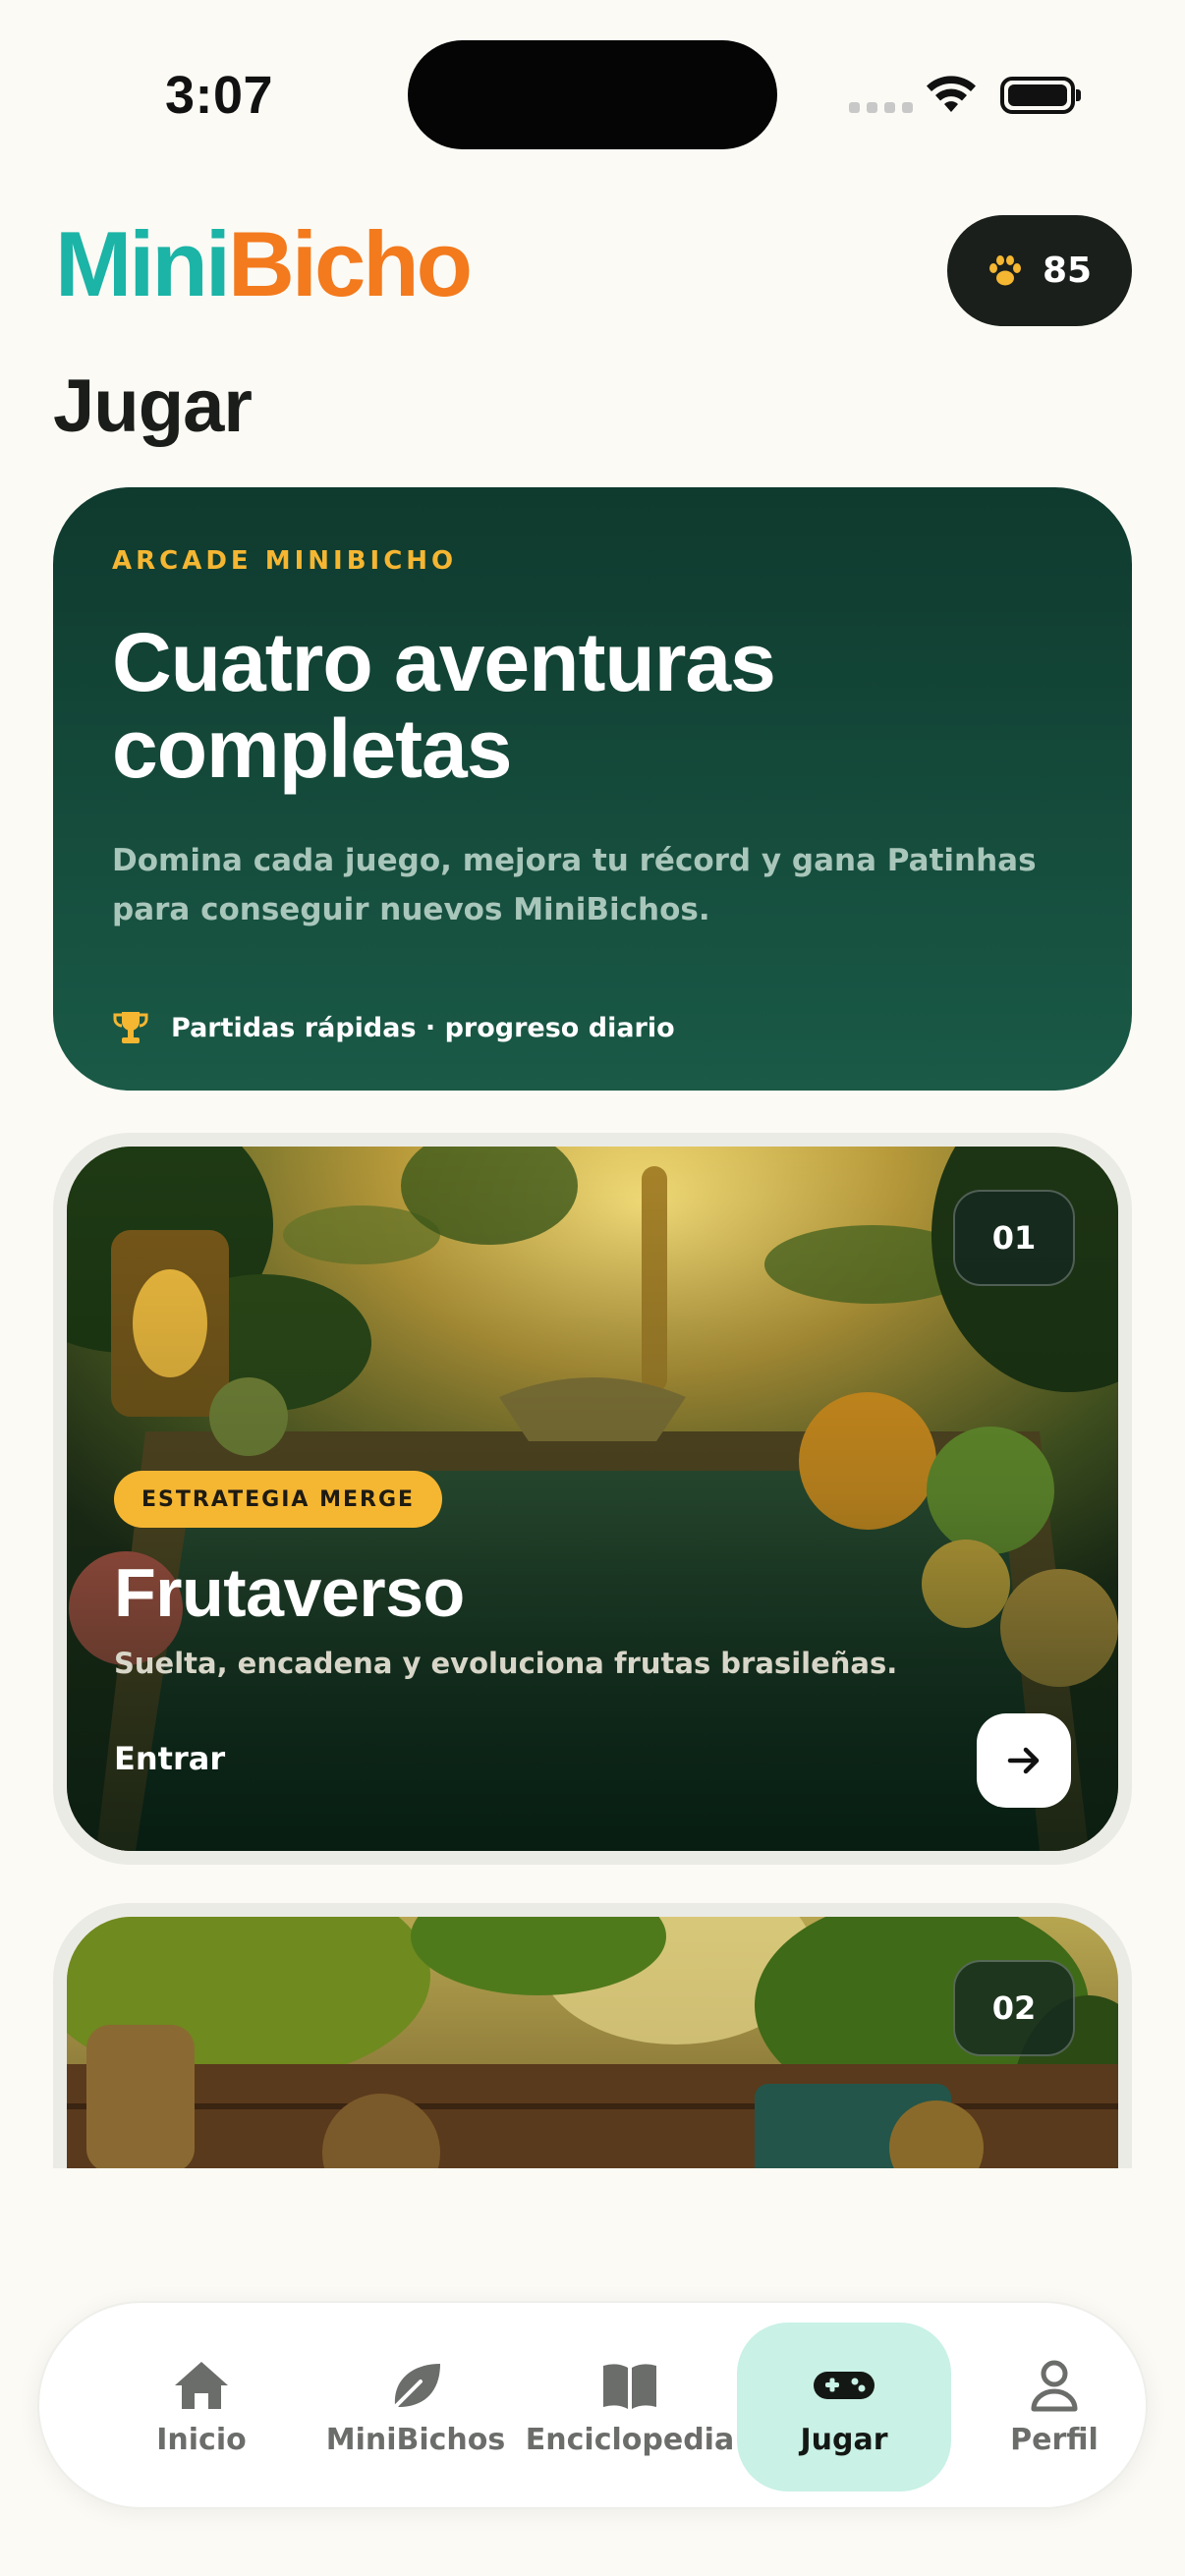  Describe the element at coordinates (423, 1027) in the screenshot. I see `hero-footer-text: Partidas rápidas · progreso diario` at that location.